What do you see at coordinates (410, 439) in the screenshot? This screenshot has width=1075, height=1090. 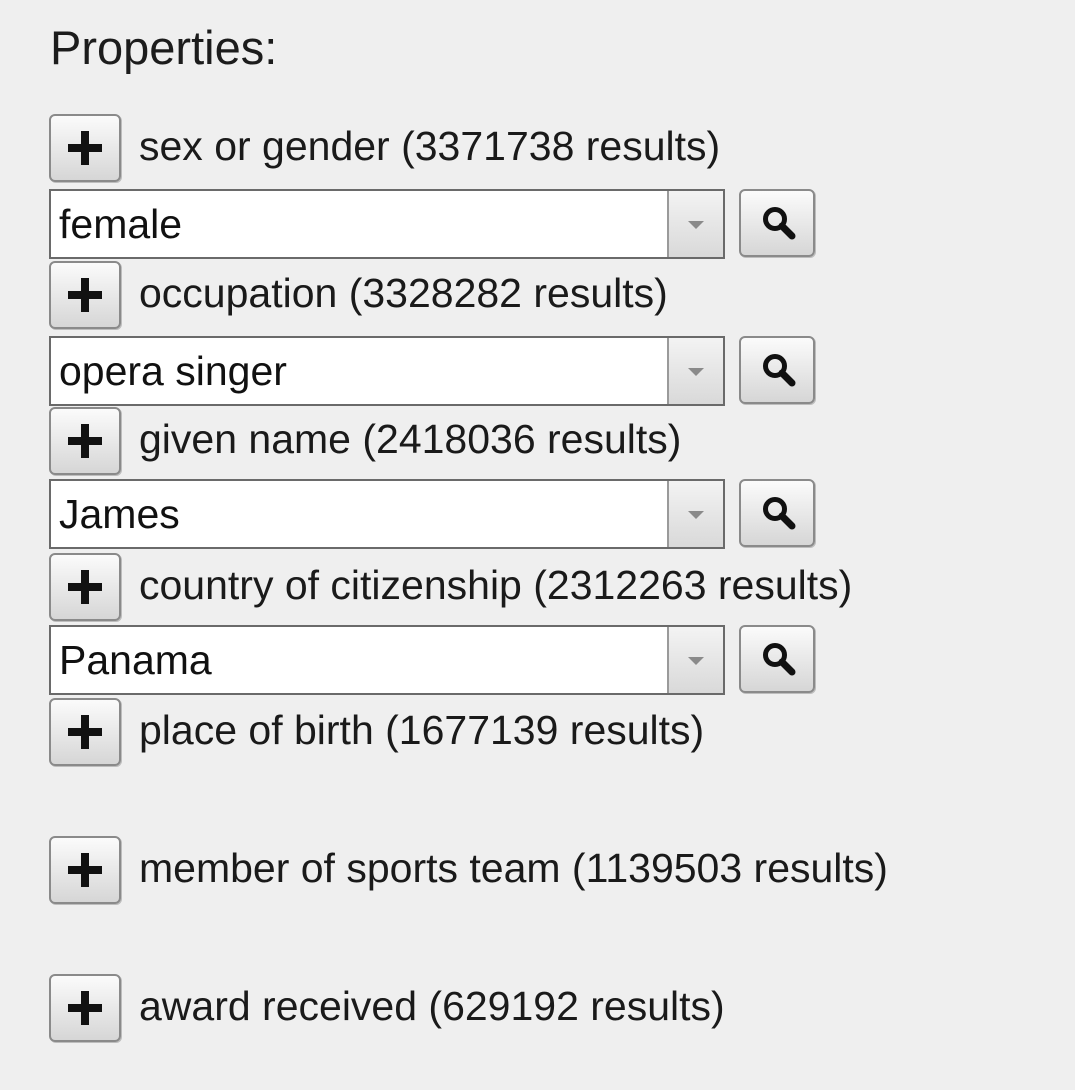 I see `property-label: given name (2418036 results)` at bounding box center [410, 439].